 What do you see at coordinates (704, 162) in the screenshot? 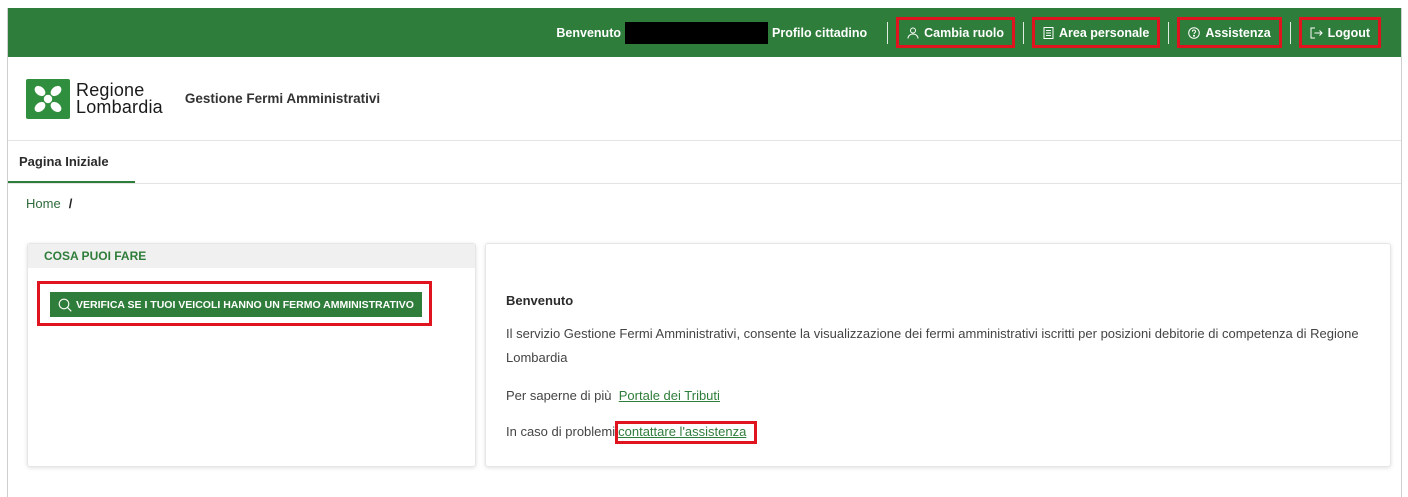
I see `main-nav: Pagina Iniziale` at bounding box center [704, 162].